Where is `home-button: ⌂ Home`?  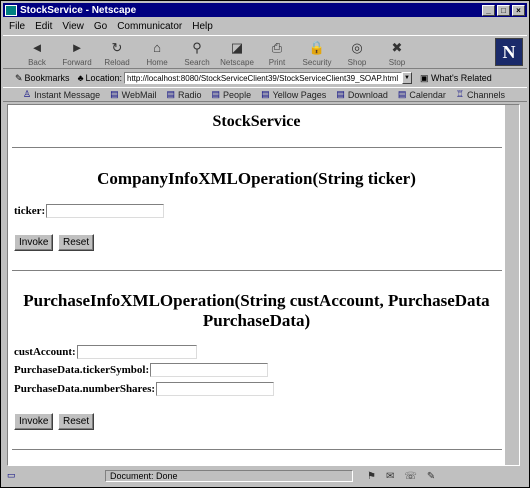 home-button: ⌂ Home is located at coordinates (157, 53).